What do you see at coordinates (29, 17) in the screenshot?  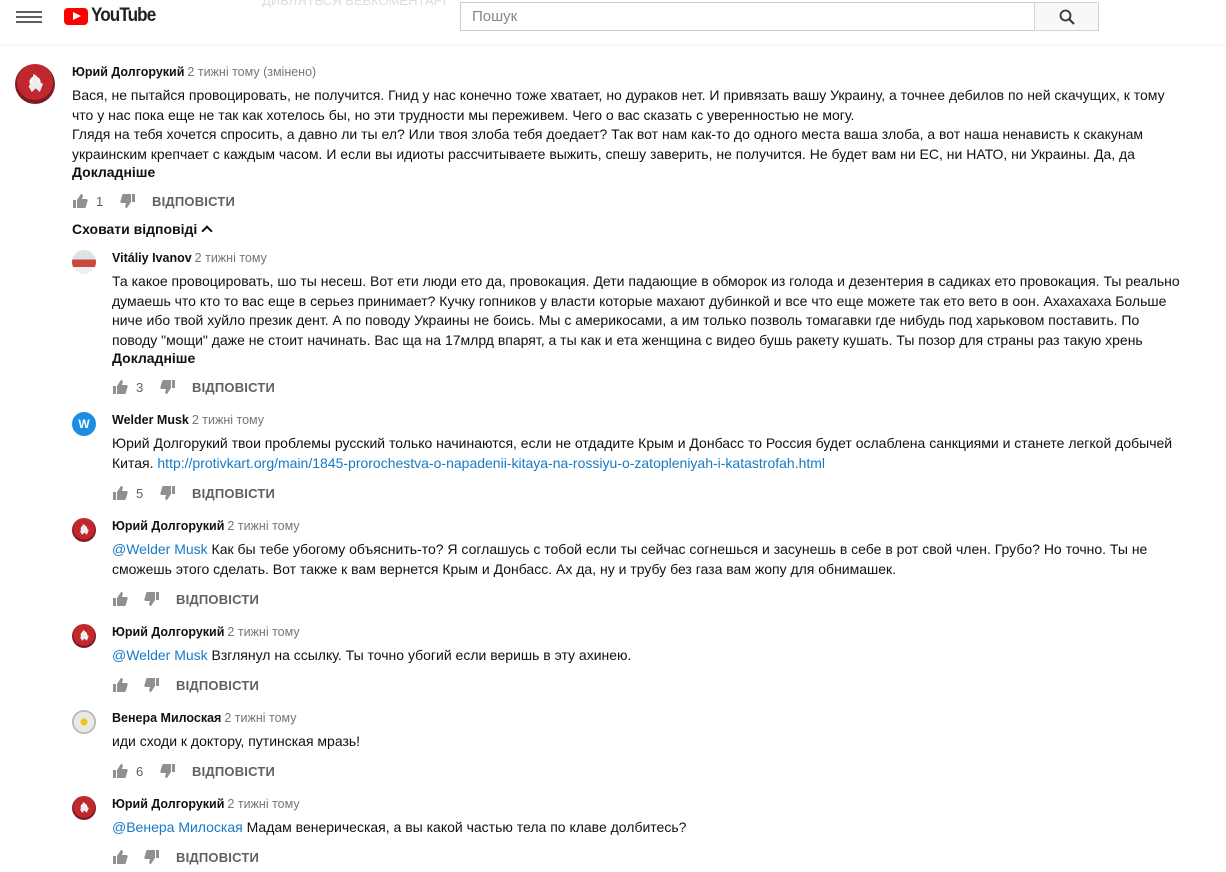 I see `menu-icon` at bounding box center [29, 17].